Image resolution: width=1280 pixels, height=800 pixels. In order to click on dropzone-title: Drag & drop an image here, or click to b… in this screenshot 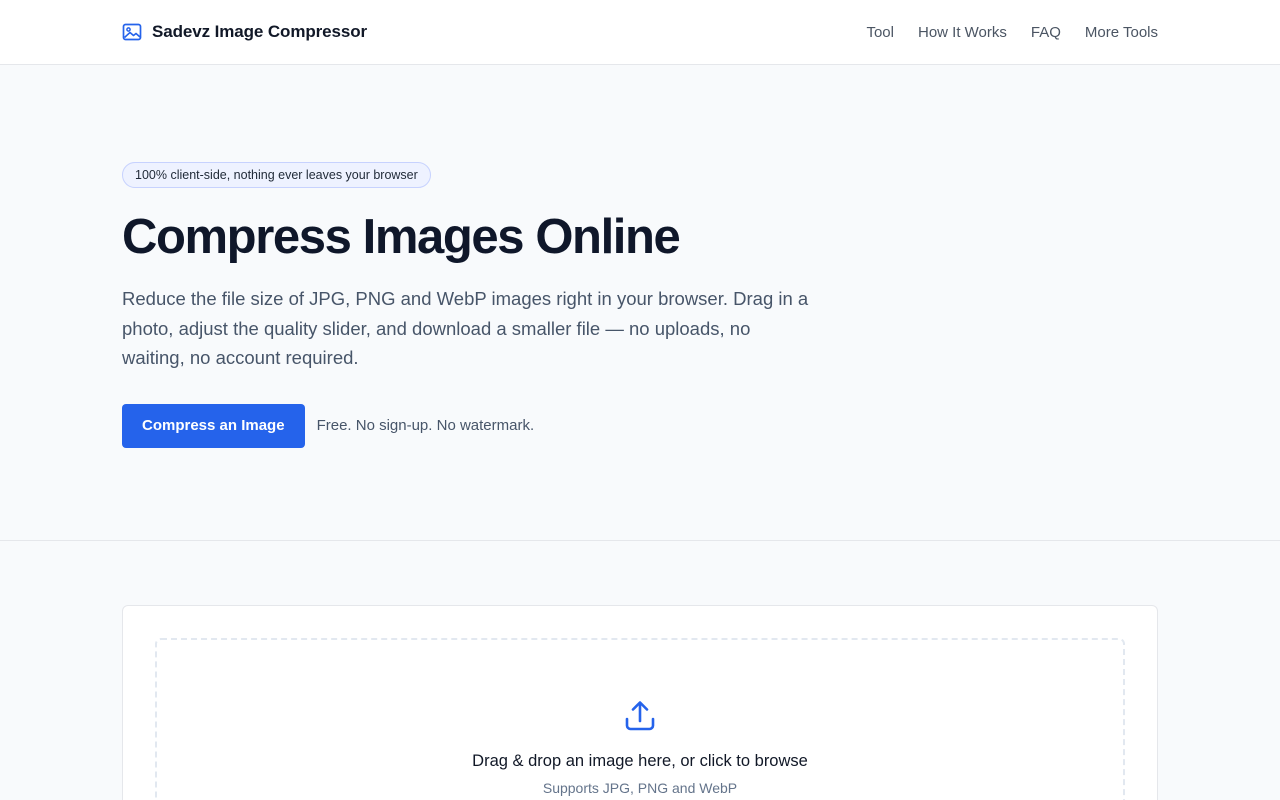, I will do `click(640, 761)`.